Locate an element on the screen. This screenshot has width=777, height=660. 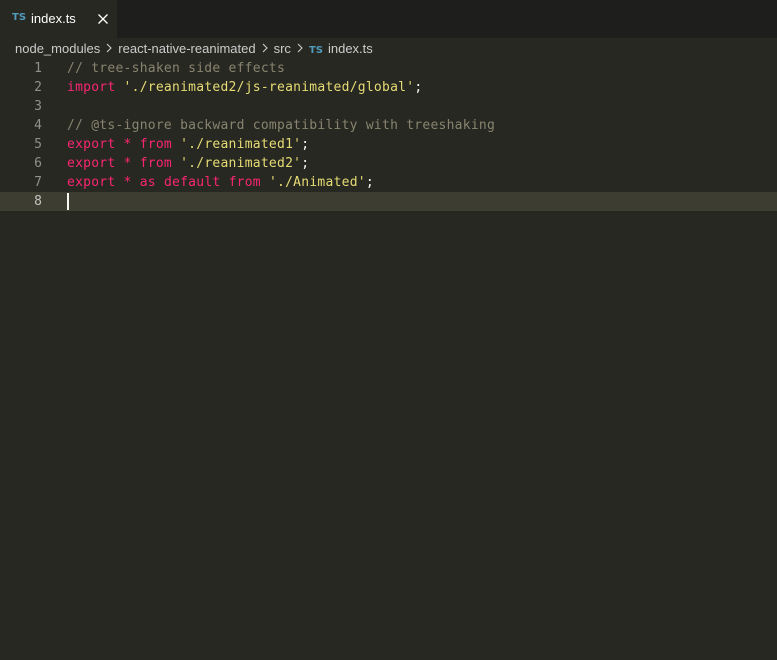
line-number: 6 is located at coordinates (38, 163).